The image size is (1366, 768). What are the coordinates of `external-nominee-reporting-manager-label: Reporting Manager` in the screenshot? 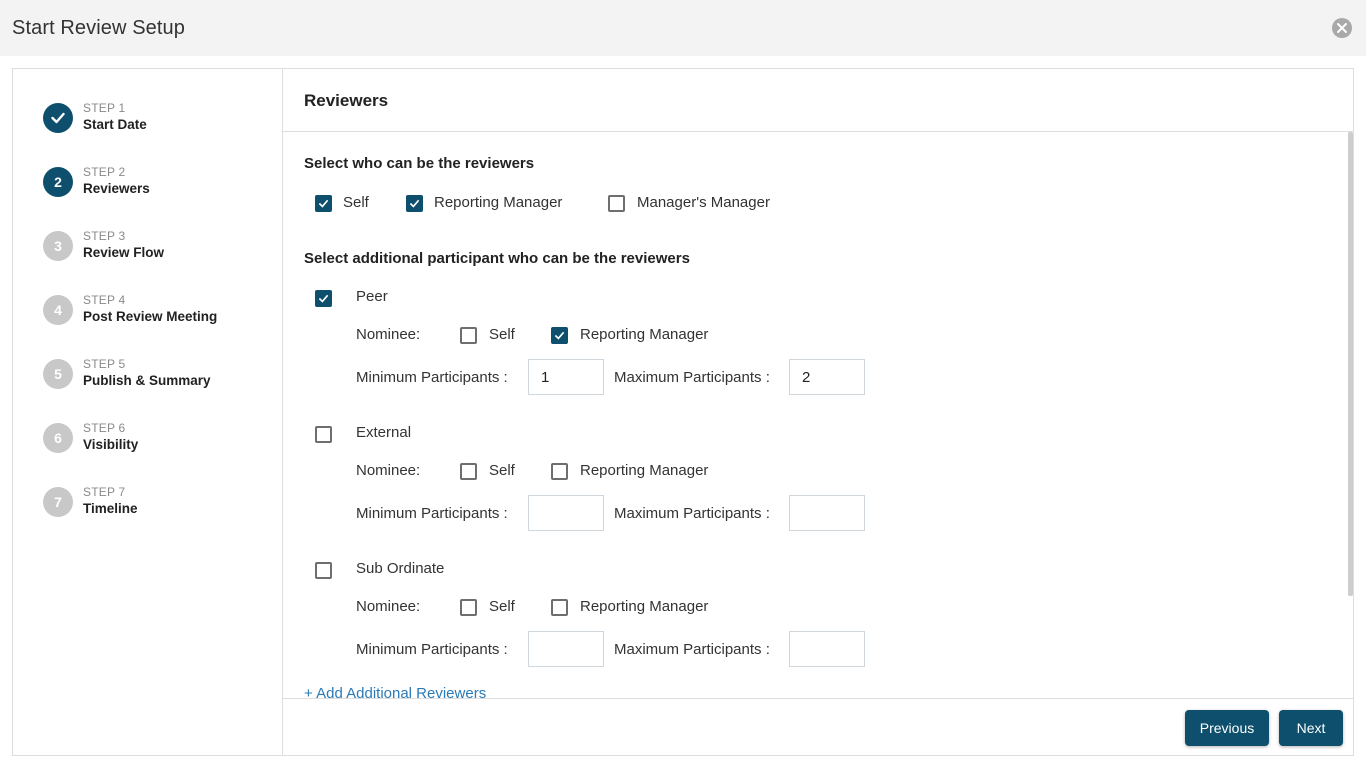 It's located at (644, 470).